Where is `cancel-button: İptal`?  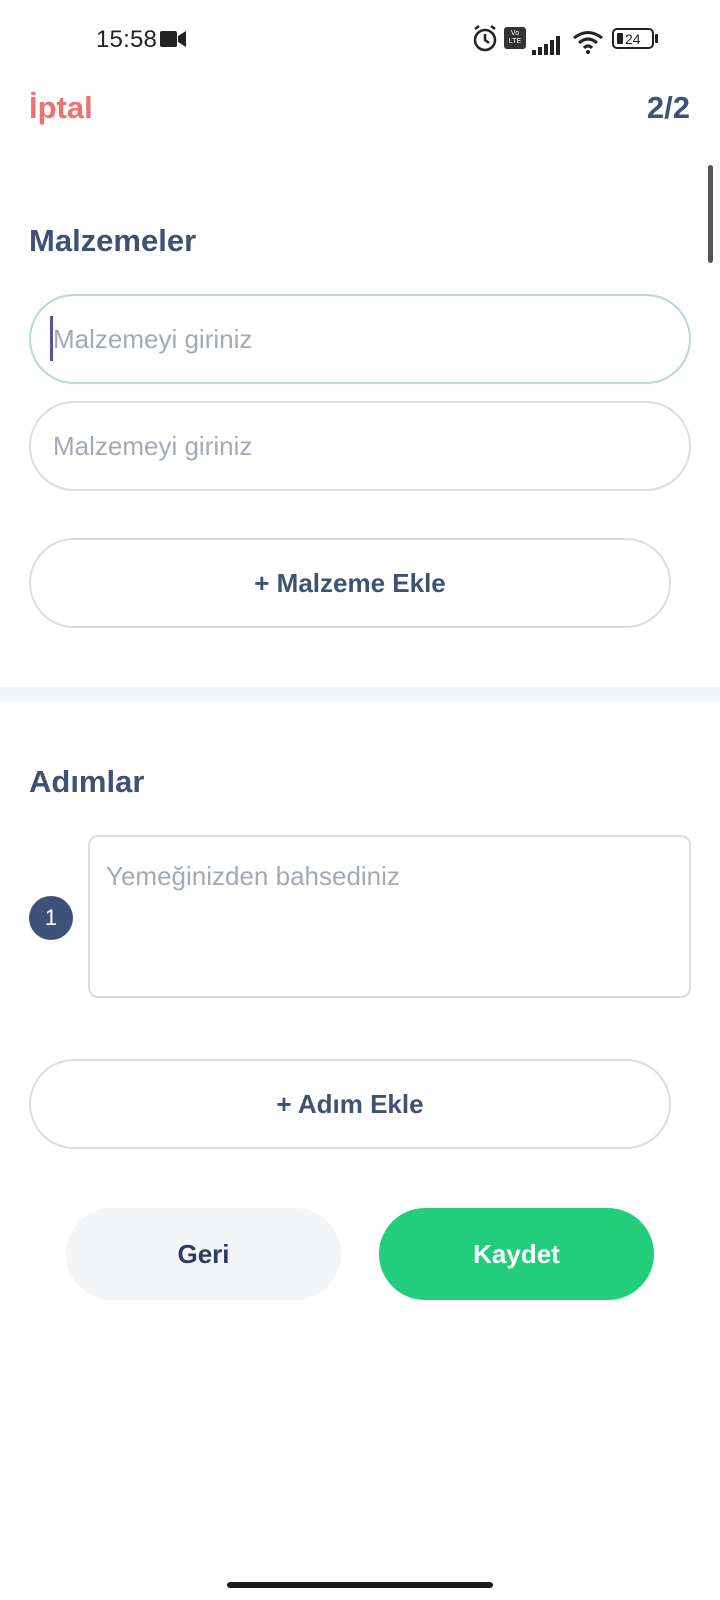
cancel-button: İptal is located at coordinates (61, 108).